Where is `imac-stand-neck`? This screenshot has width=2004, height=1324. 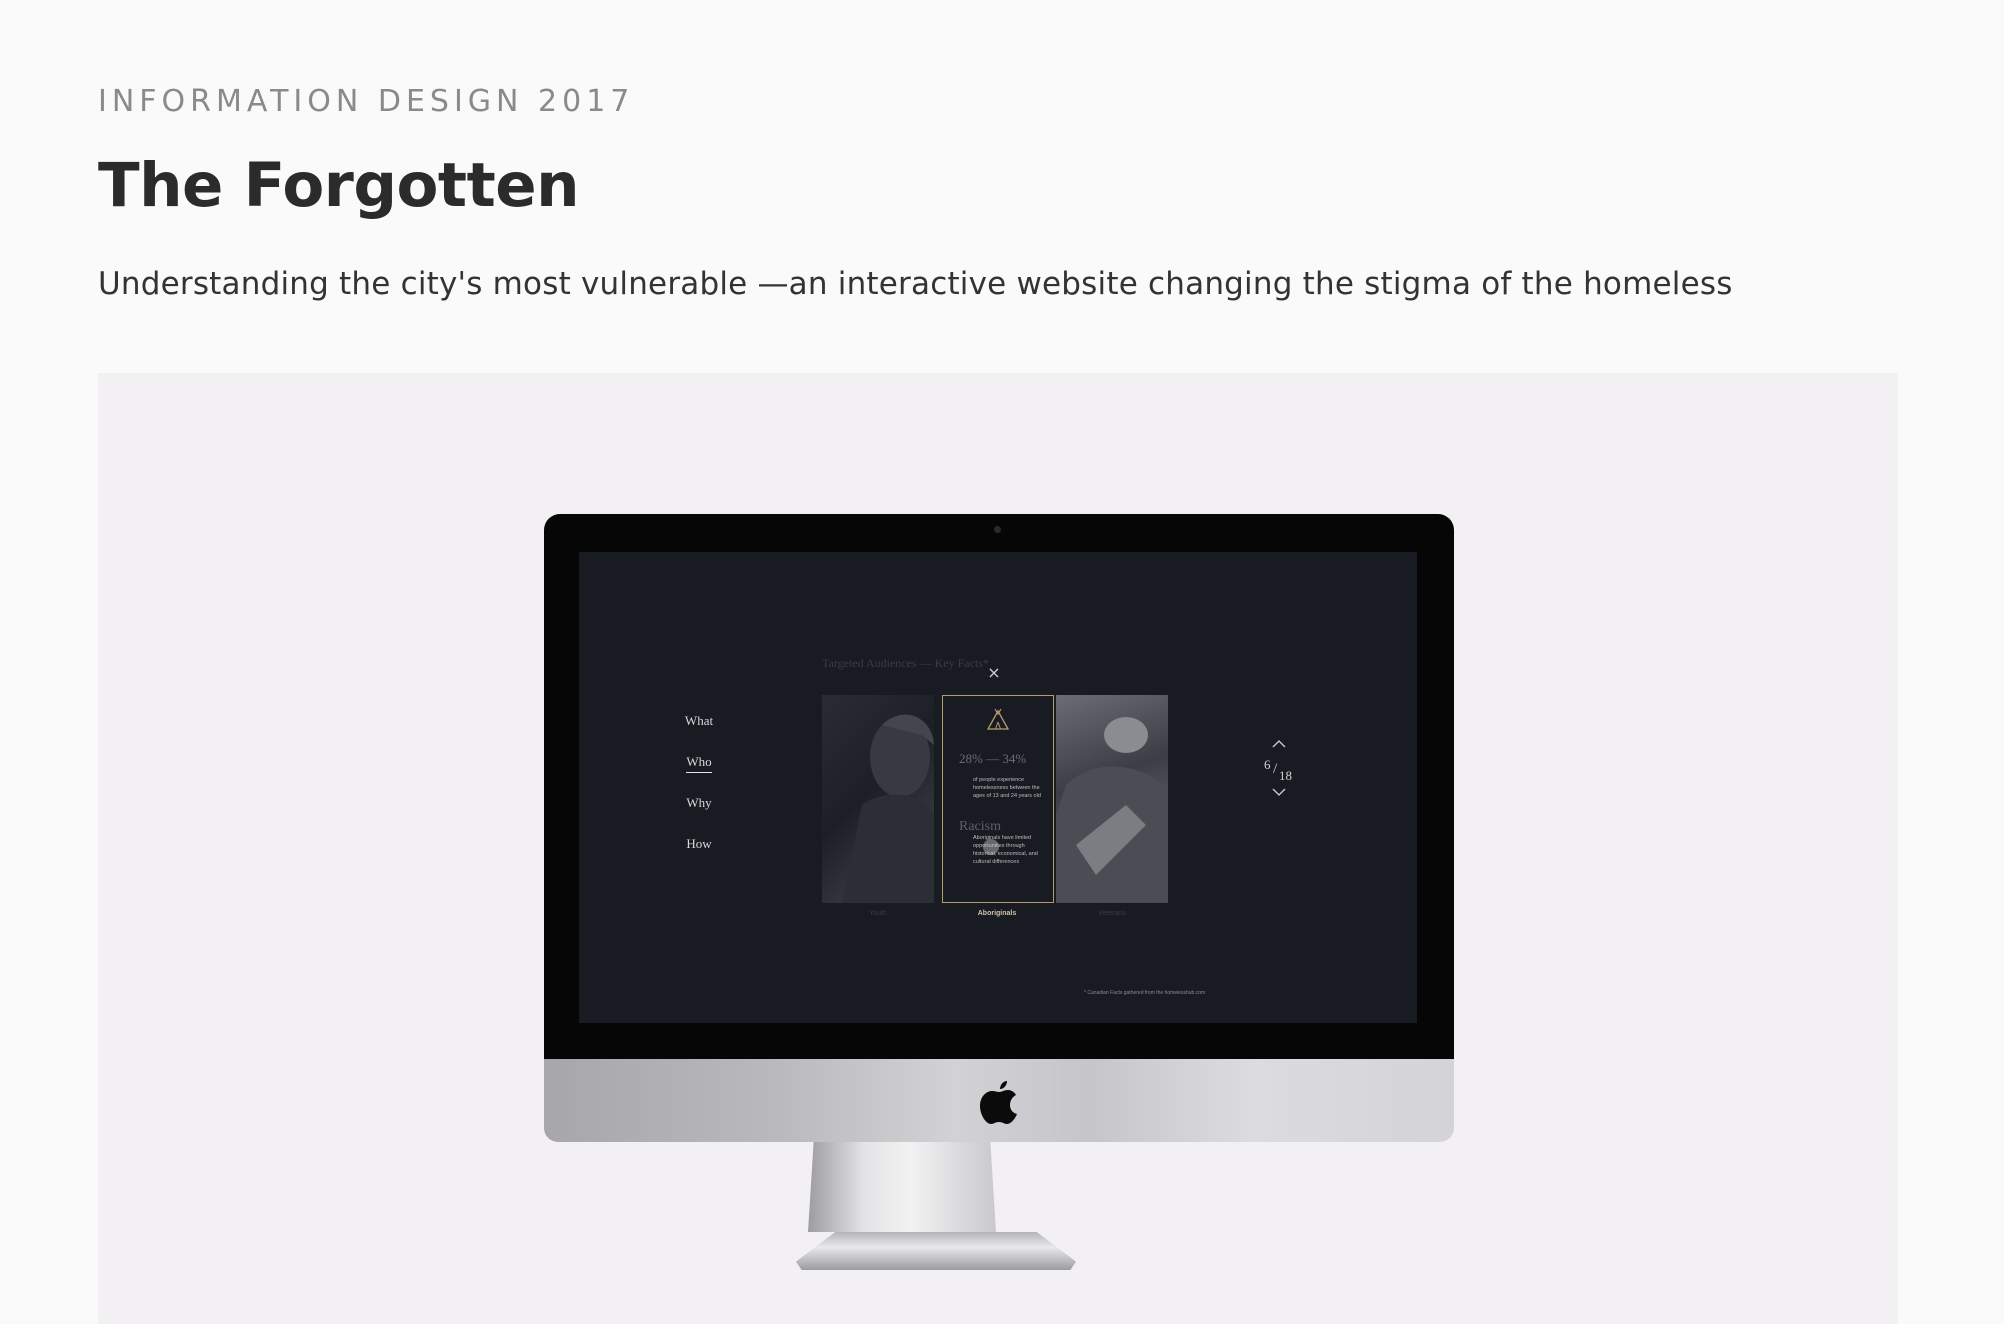 imac-stand-neck is located at coordinates (902, 1187).